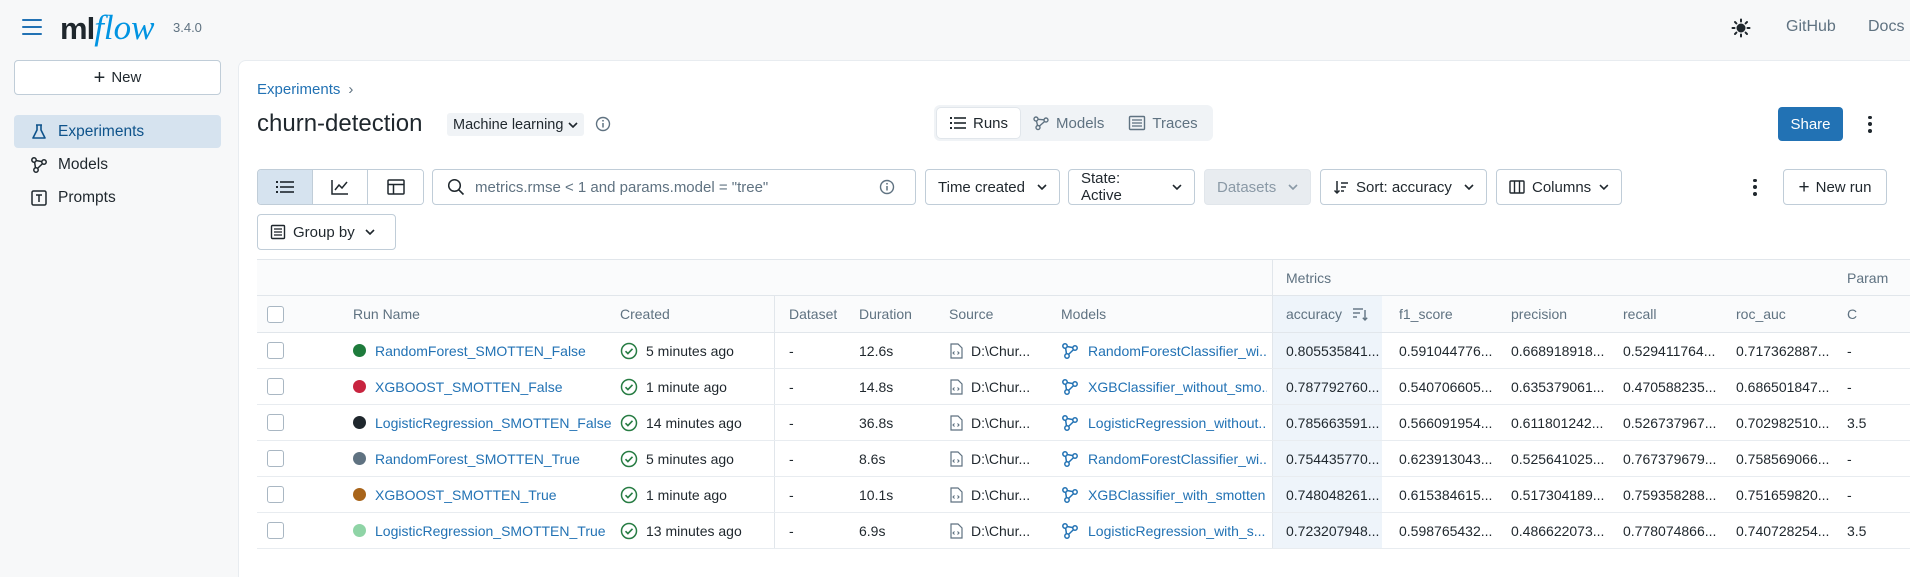 The height and width of the screenshot is (577, 1910). Describe the element at coordinates (340, 187) in the screenshot. I see `chart-view-button` at that location.